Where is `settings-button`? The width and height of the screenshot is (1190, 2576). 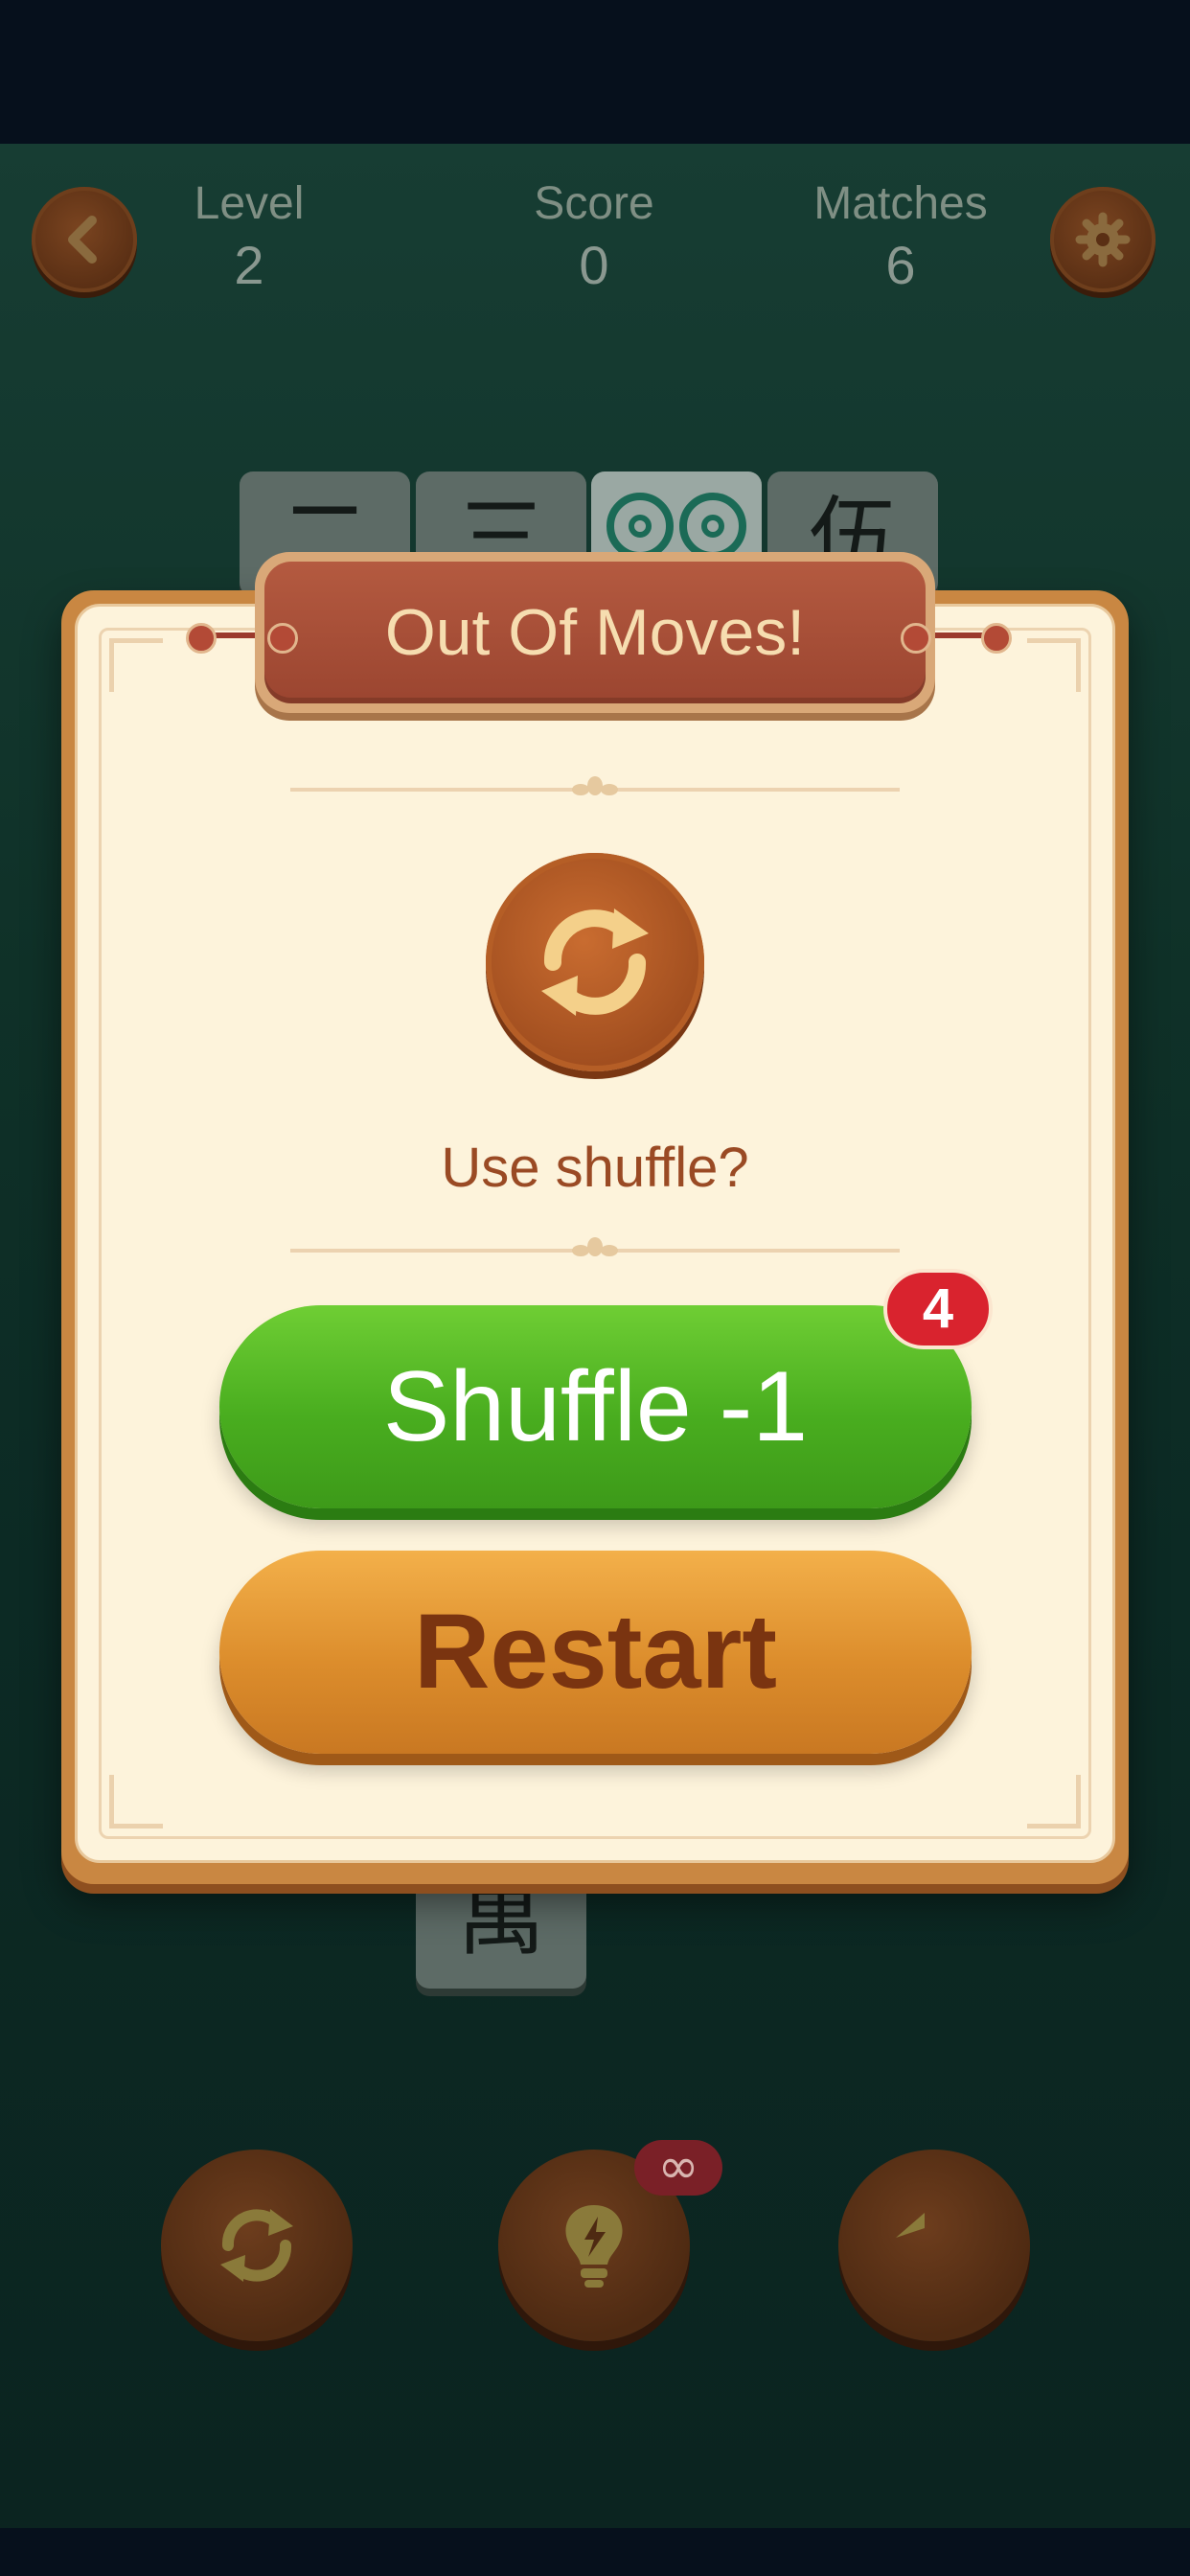 settings-button is located at coordinates (1103, 239).